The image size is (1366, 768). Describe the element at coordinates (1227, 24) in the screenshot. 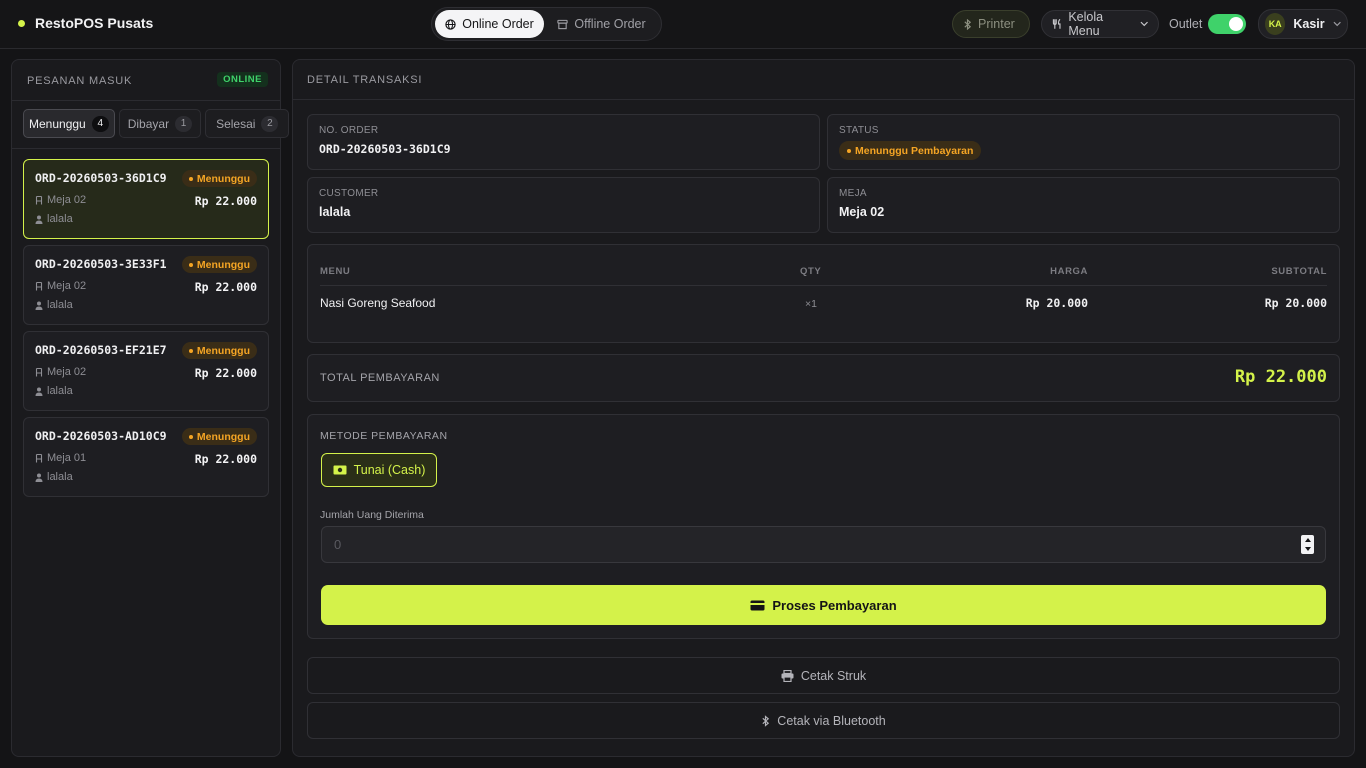

I see `outlet-toggle` at that location.